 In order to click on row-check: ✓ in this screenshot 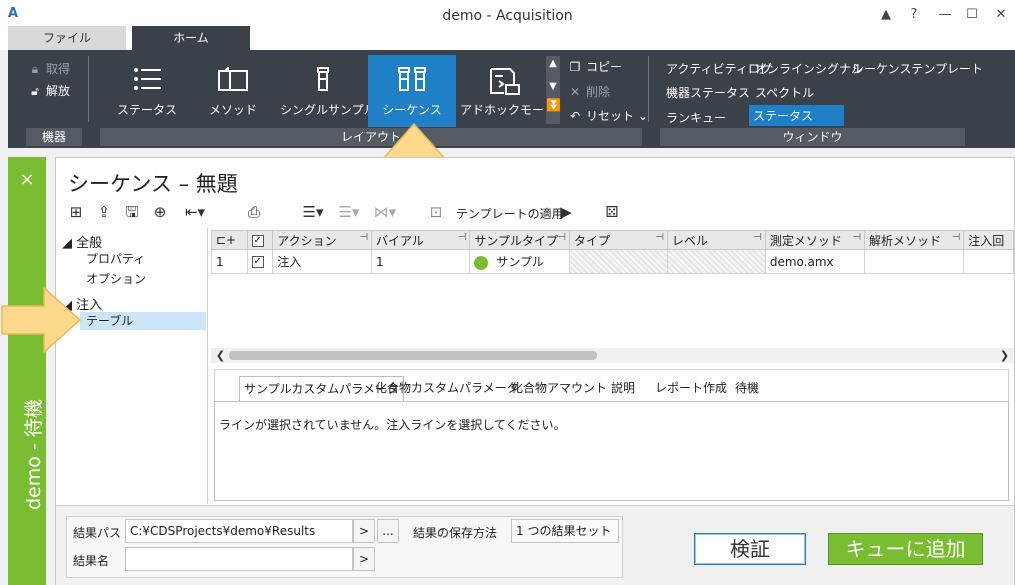, I will do `click(260, 261)`.